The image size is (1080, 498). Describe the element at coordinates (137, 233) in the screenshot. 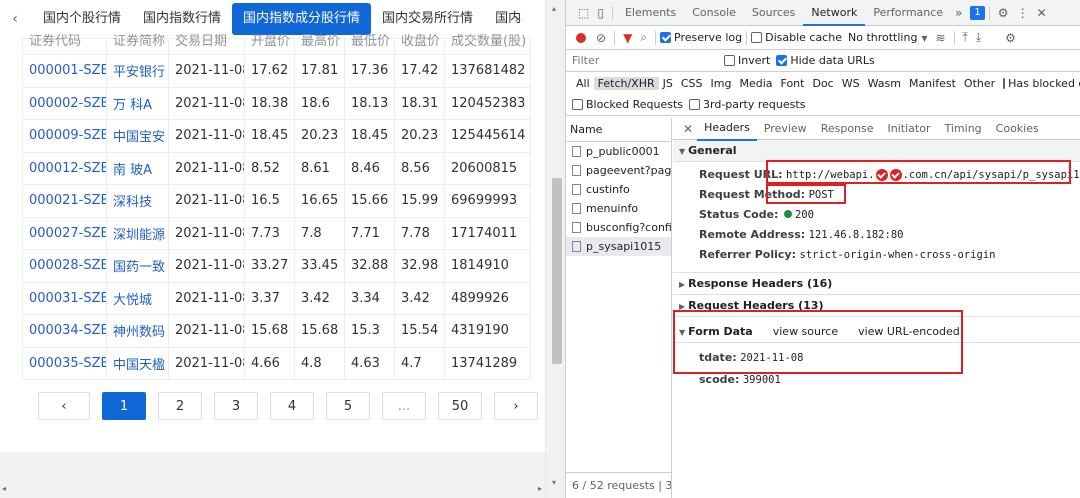

I see `cell-name: 深圳能源` at that location.